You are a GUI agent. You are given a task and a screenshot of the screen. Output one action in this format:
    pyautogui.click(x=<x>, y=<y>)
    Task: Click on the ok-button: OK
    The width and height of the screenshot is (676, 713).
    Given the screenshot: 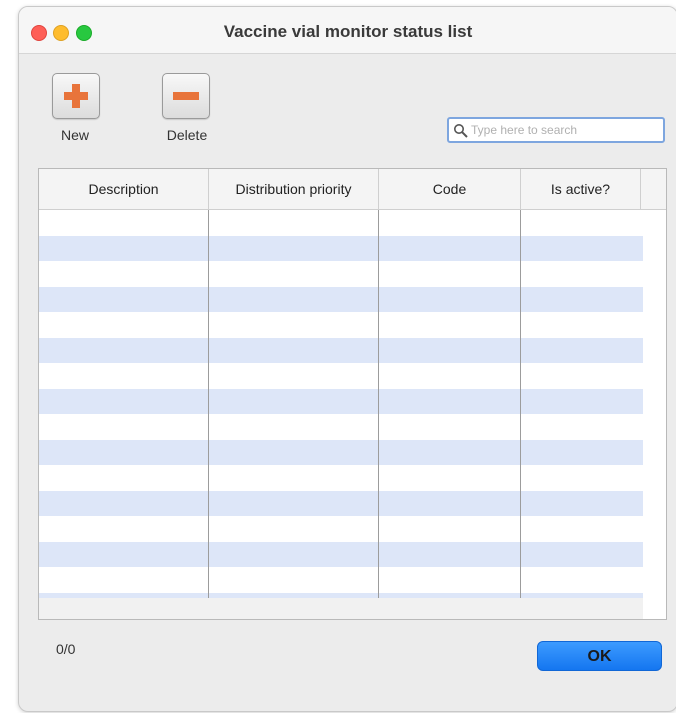 What is the action you would take?
    pyautogui.click(x=599, y=656)
    